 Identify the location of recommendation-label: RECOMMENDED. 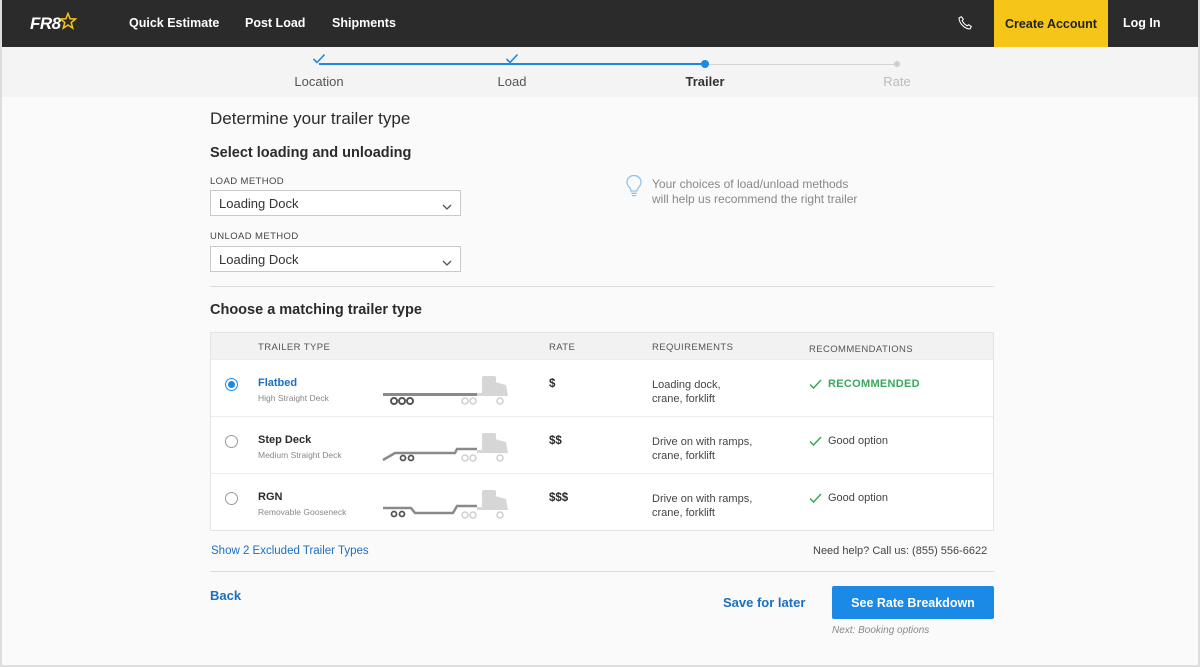
(874, 384).